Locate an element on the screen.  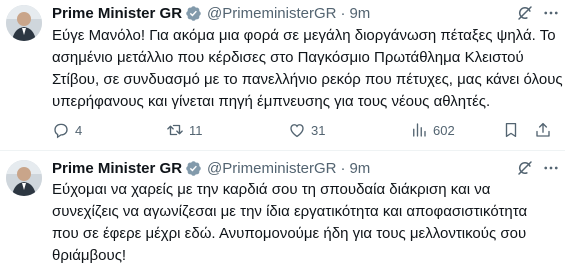
share-icon is located at coordinates (543, 129).